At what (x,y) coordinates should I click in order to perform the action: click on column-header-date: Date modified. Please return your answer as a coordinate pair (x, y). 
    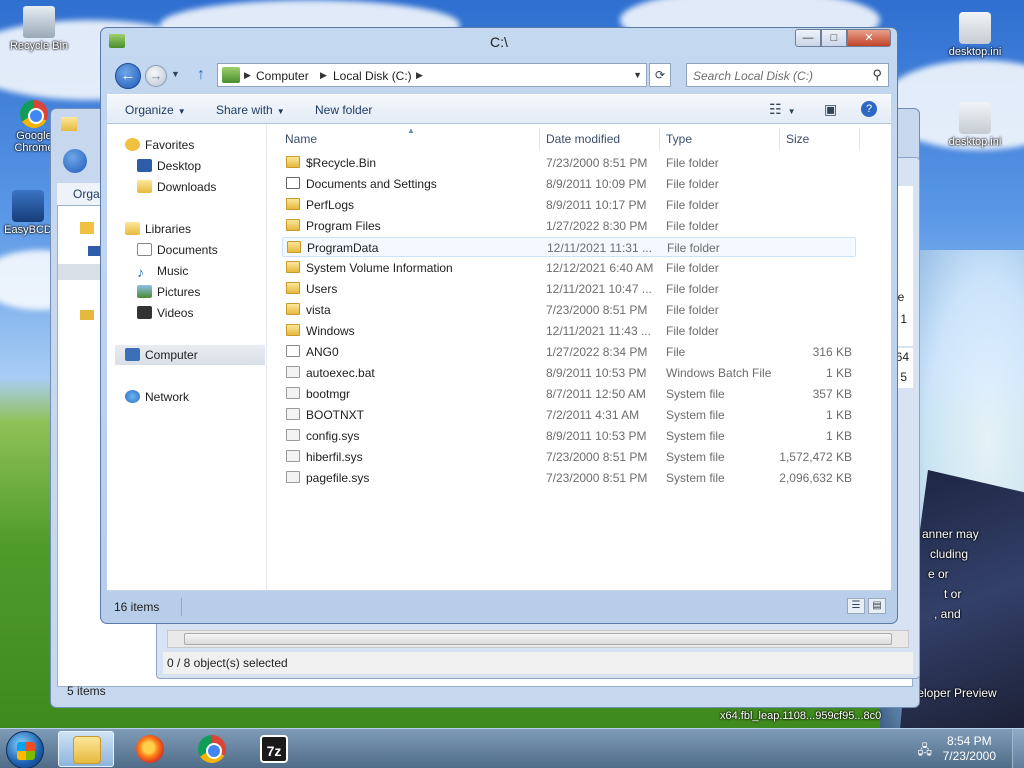
    Looking at the image, I should click on (583, 139).